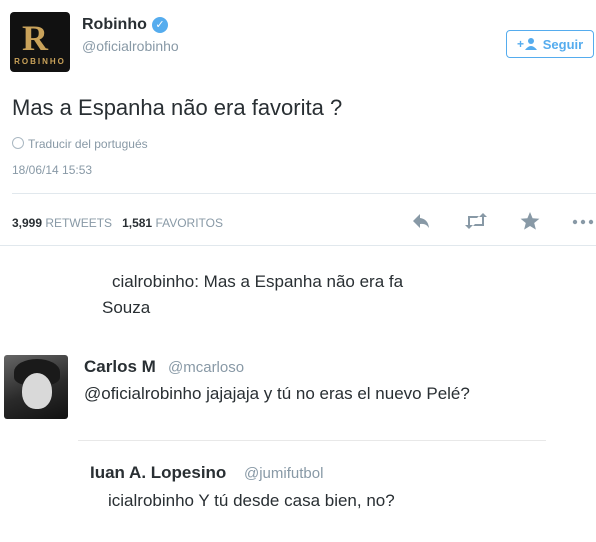 This screenshot has height=542, width=596. I want to click on carlos-avatar, so click(36, 387).